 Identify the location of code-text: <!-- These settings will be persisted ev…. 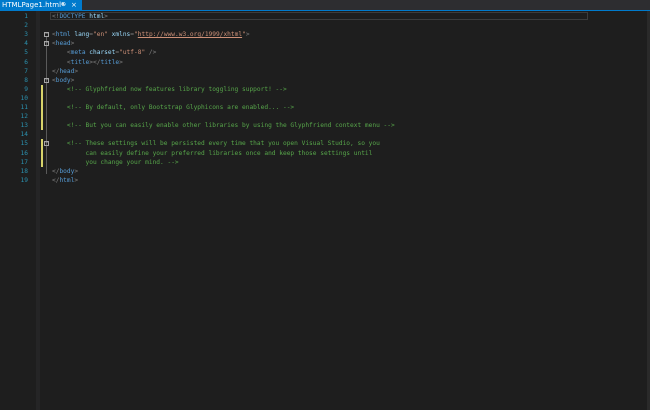
(216, 143).